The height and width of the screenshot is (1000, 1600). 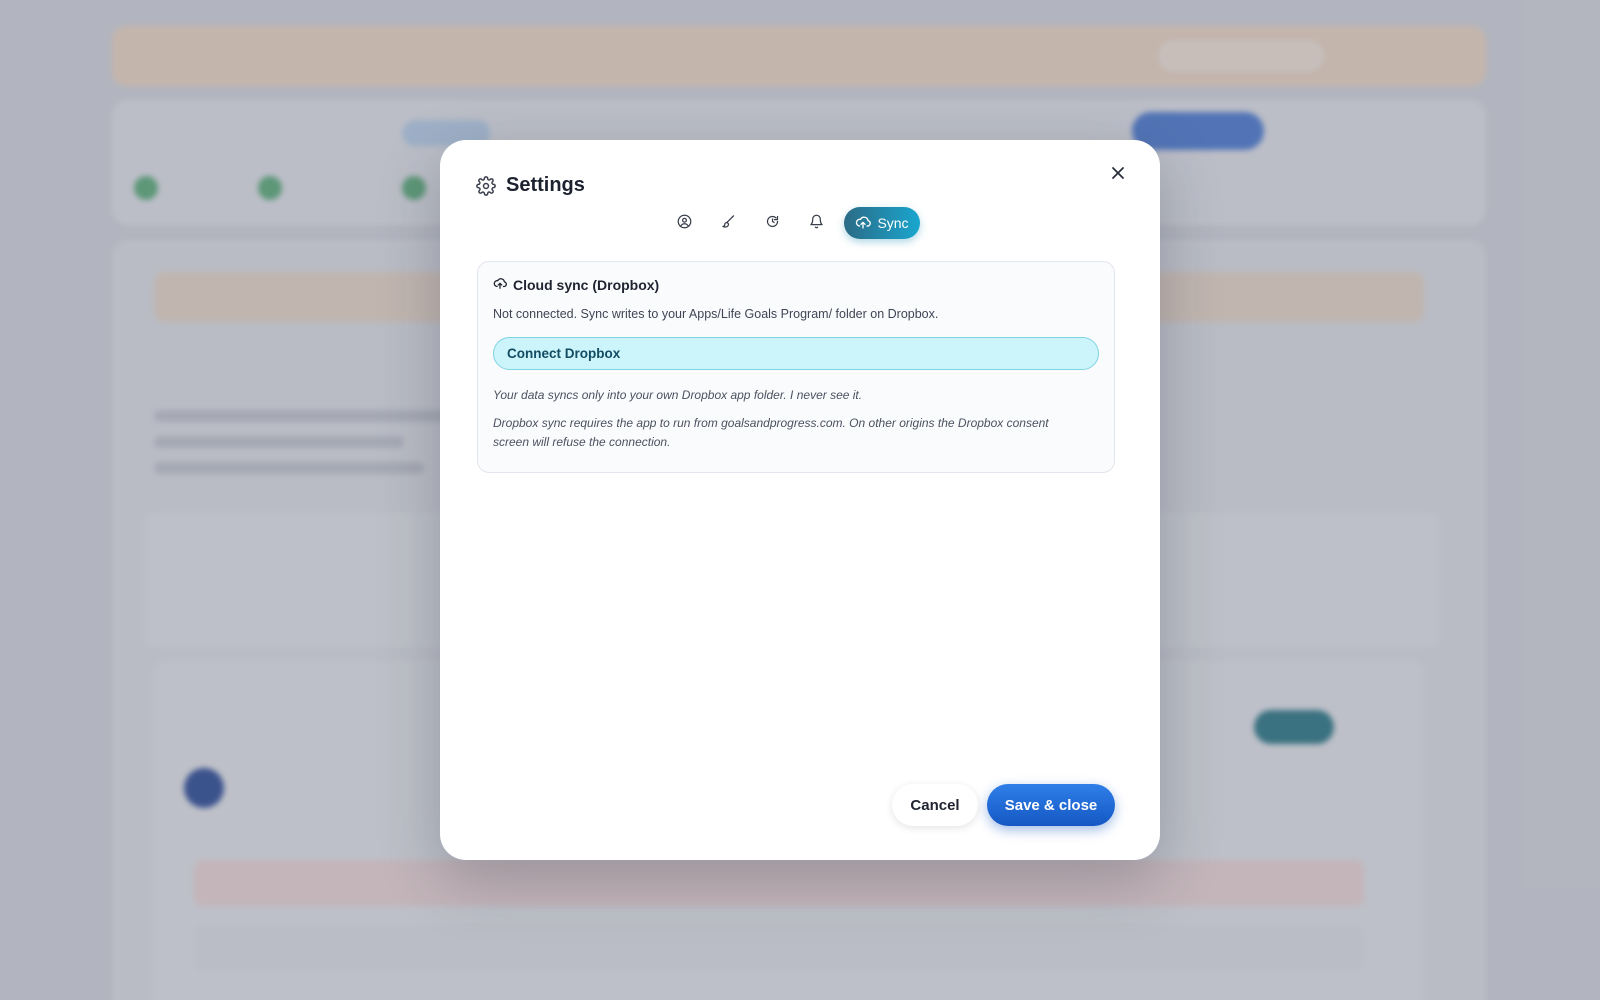 I want to click on gear-icon, so click(x=486, y=185).